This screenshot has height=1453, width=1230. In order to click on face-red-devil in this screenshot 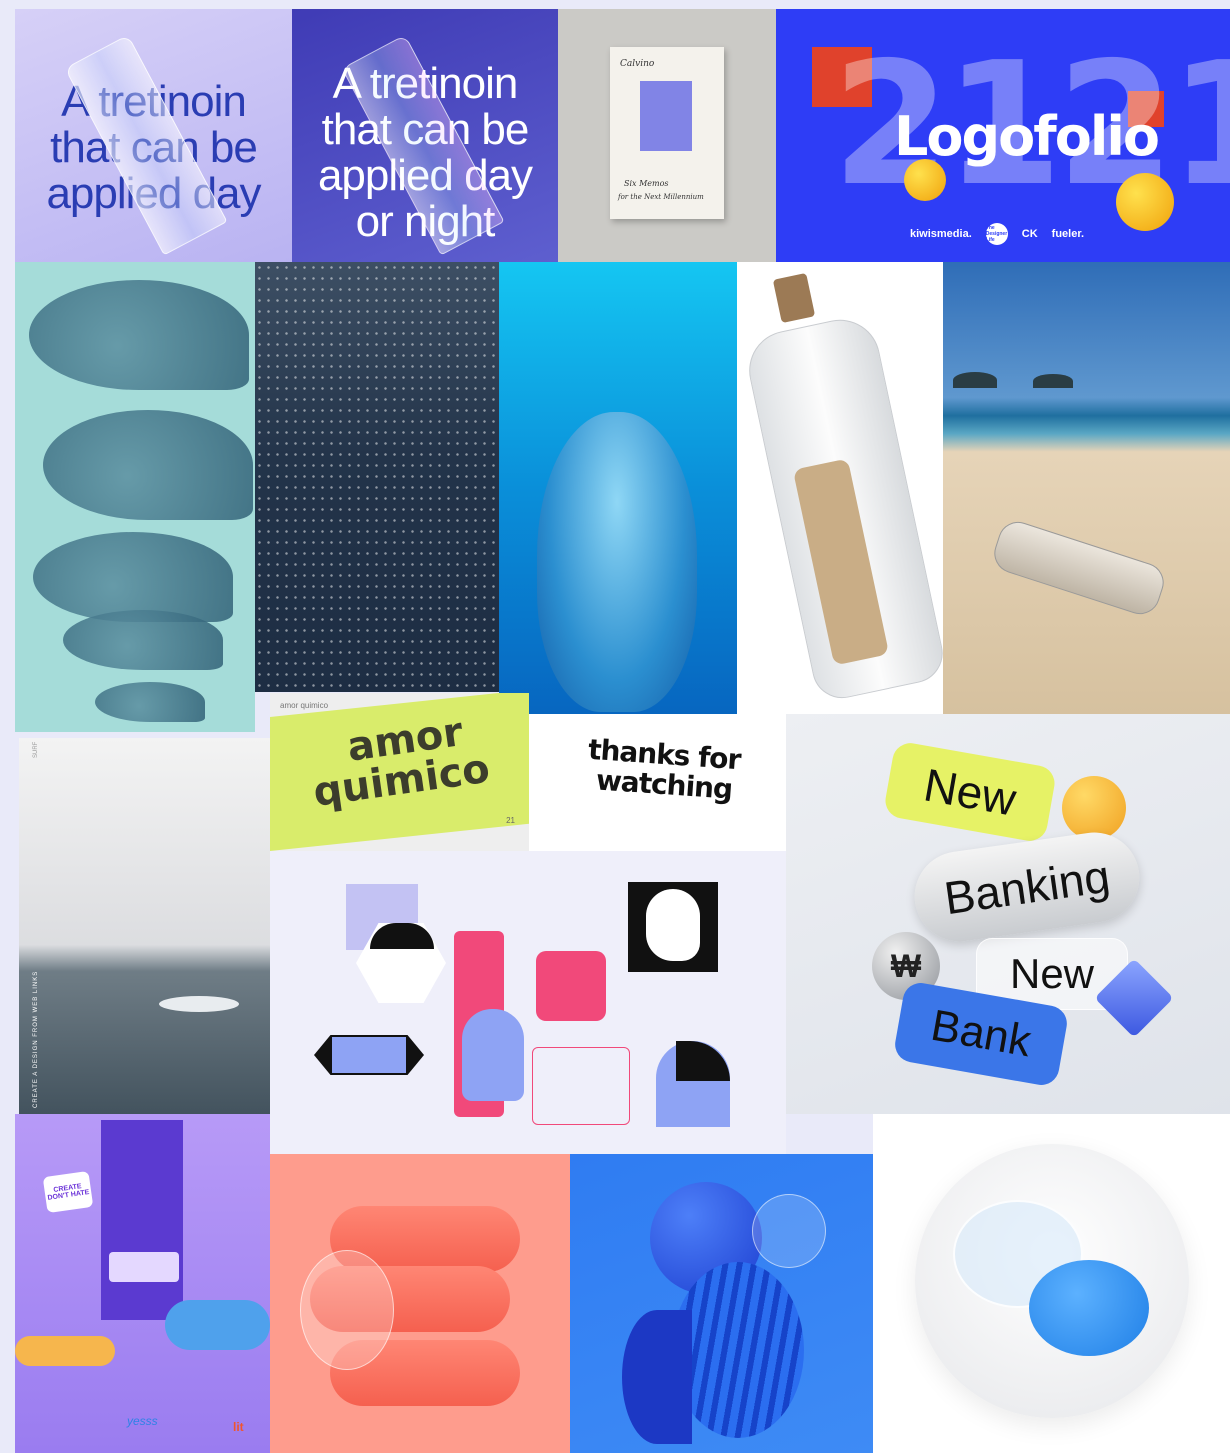, I will do `click(571, 986)`.